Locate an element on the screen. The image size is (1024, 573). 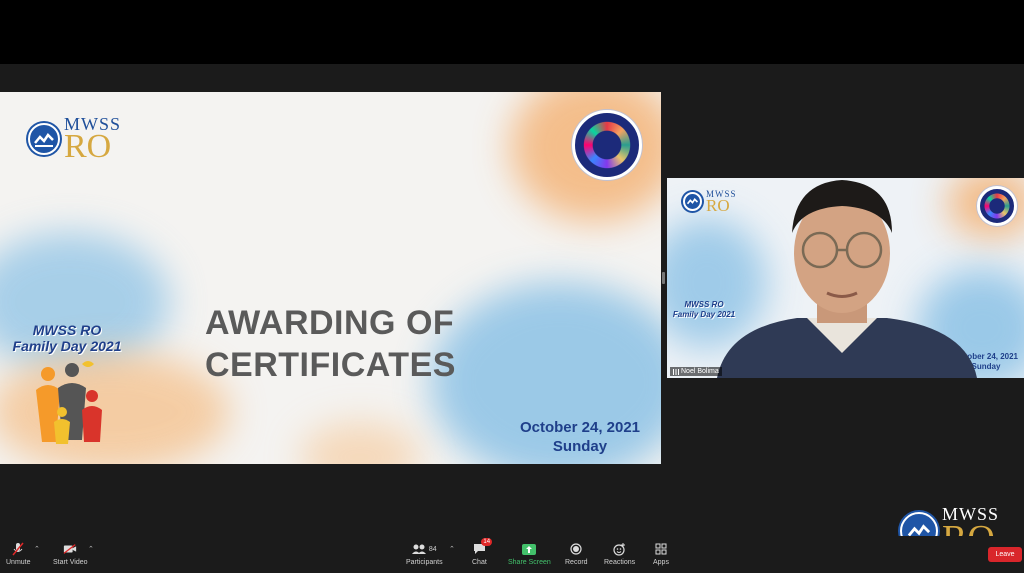
connection-signal-icon is located at coordinates (676, 371).